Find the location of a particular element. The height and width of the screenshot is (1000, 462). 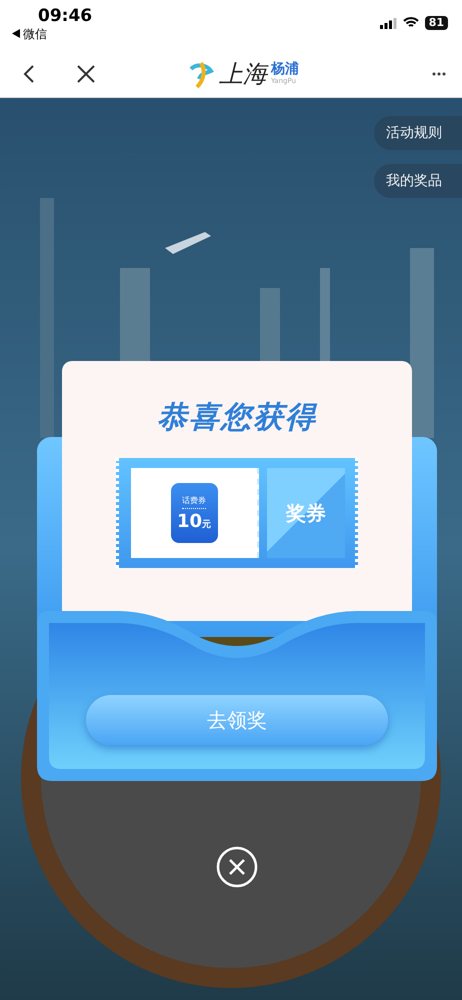

voucher-label: 话费券 is located at coordinates (194, 501).